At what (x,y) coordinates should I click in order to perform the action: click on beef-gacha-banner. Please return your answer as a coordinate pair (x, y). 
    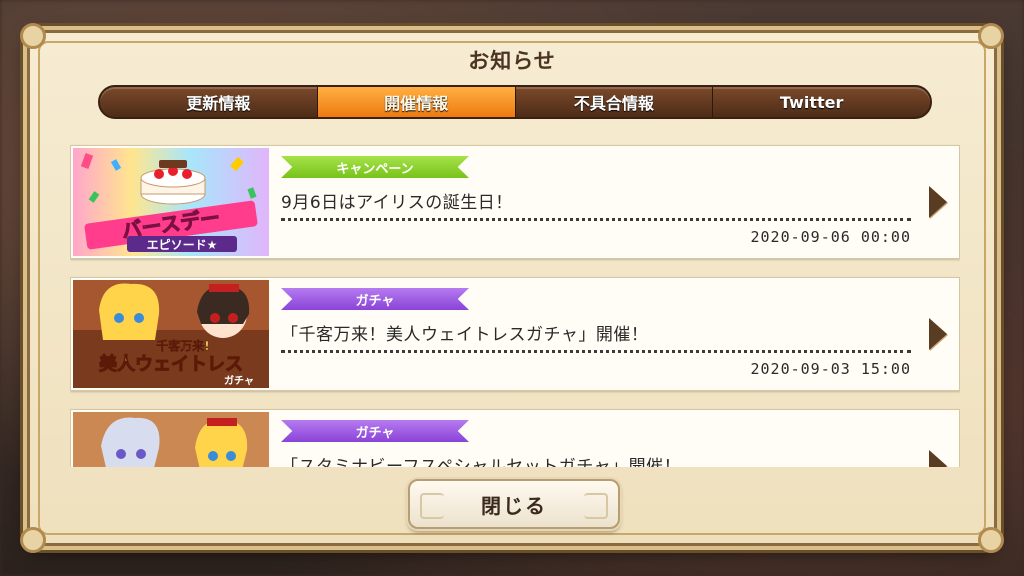
    Looking at the image, I should click on (171, 439).